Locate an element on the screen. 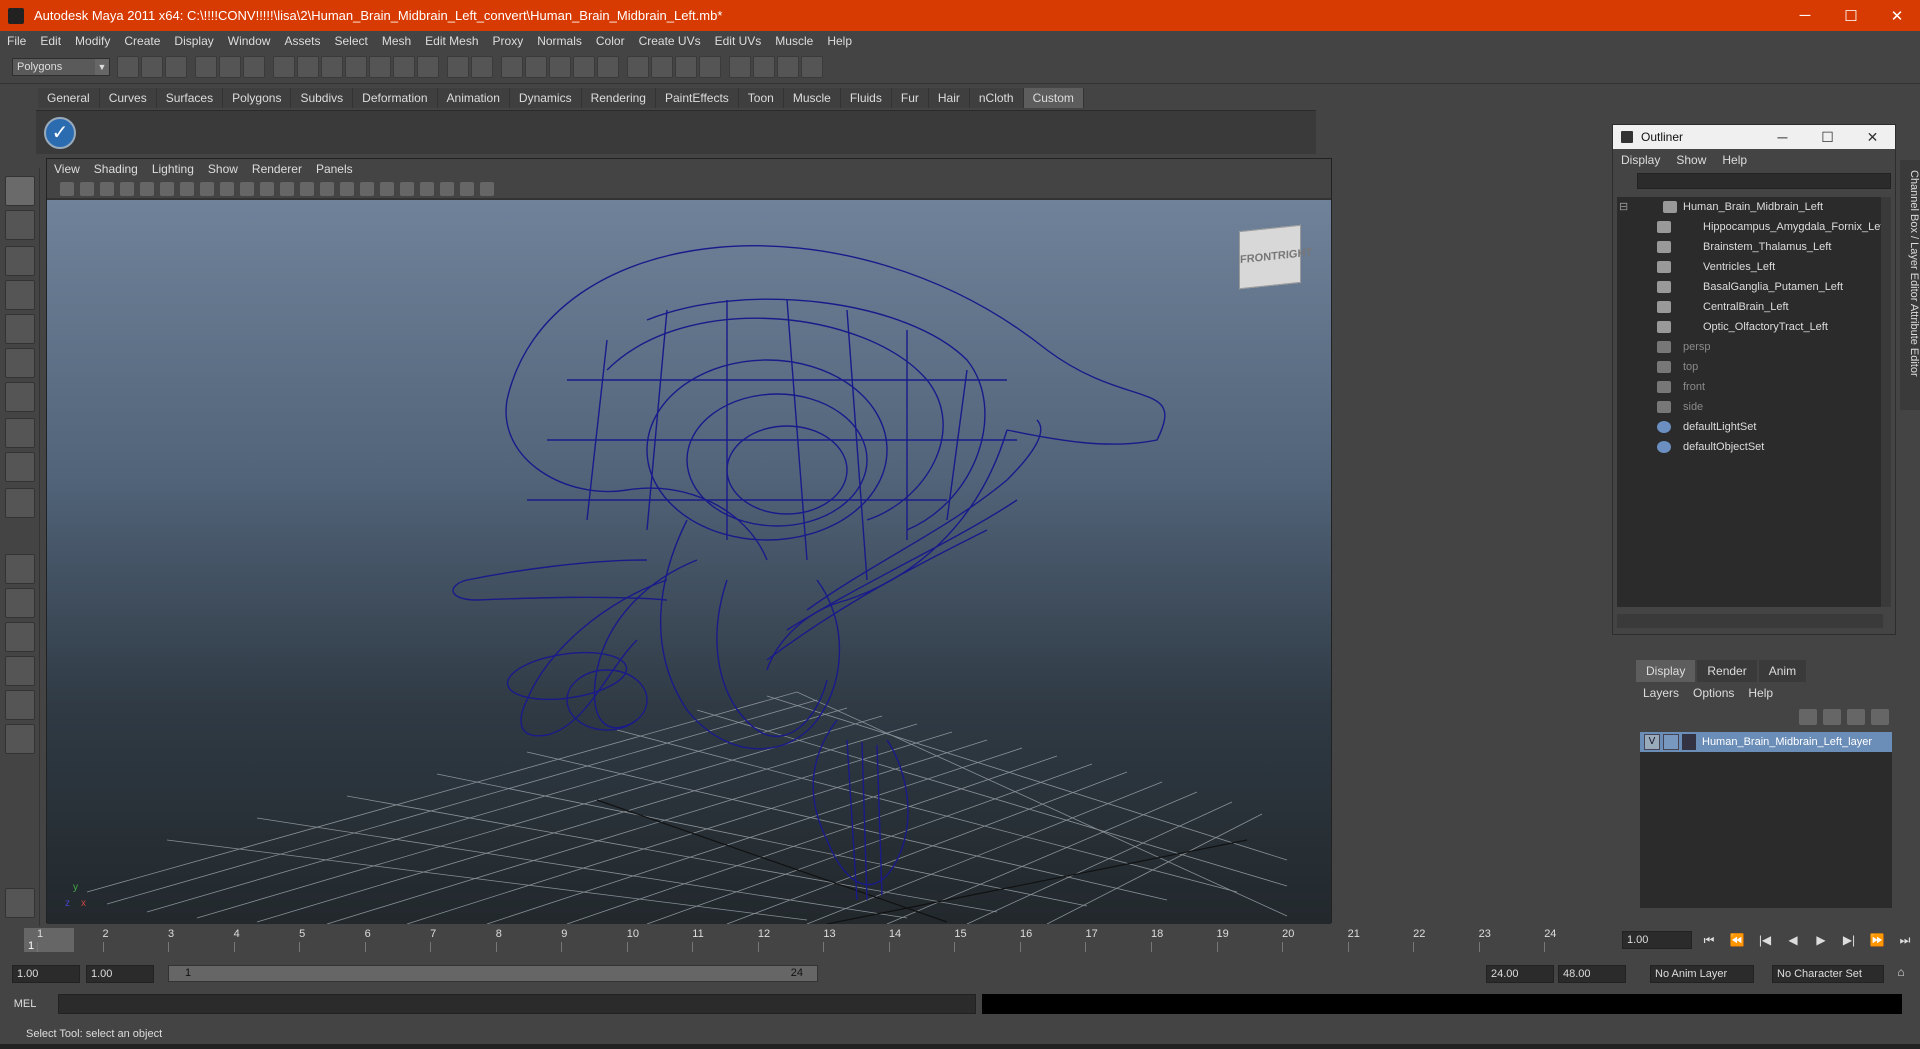  tab-anim: Anim is located at coordinates (1782, 671).